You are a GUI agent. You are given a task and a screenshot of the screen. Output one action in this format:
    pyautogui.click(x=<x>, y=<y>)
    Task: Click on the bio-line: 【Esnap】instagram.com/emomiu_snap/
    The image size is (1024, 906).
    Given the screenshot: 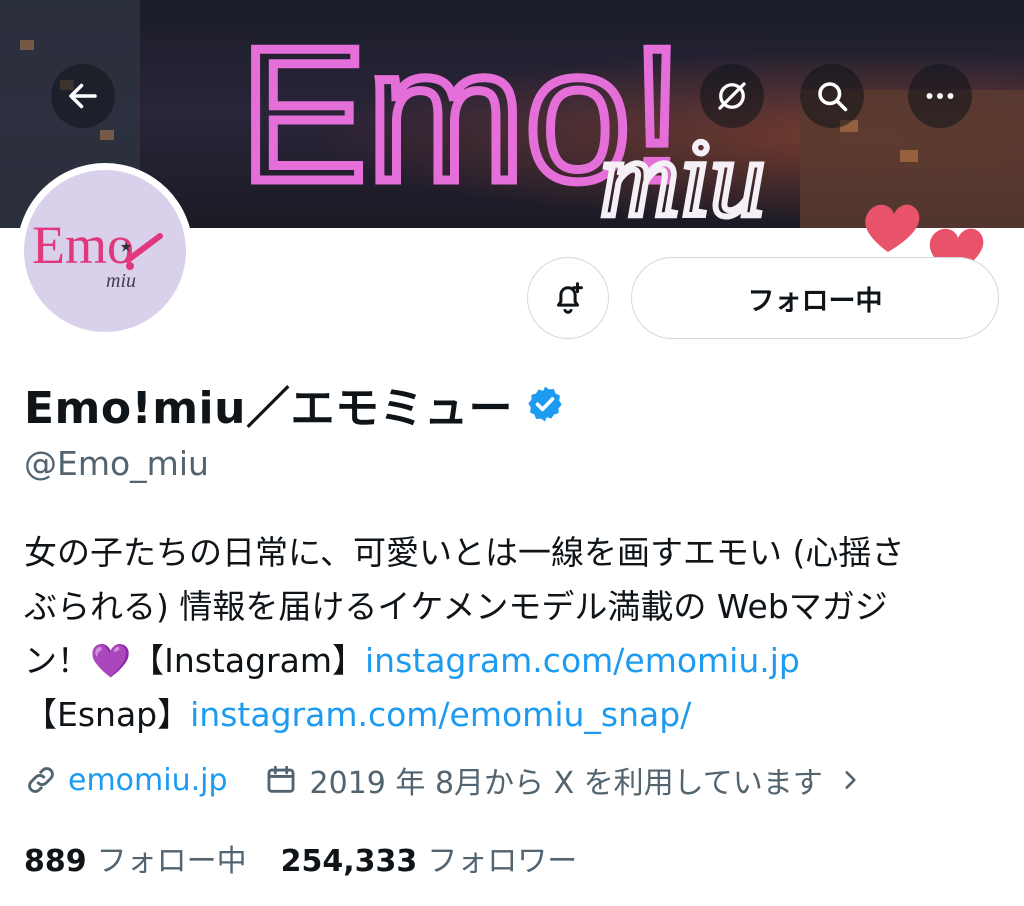 What is the action you would take?
    pyautogui.click(x=519, y=715)
    